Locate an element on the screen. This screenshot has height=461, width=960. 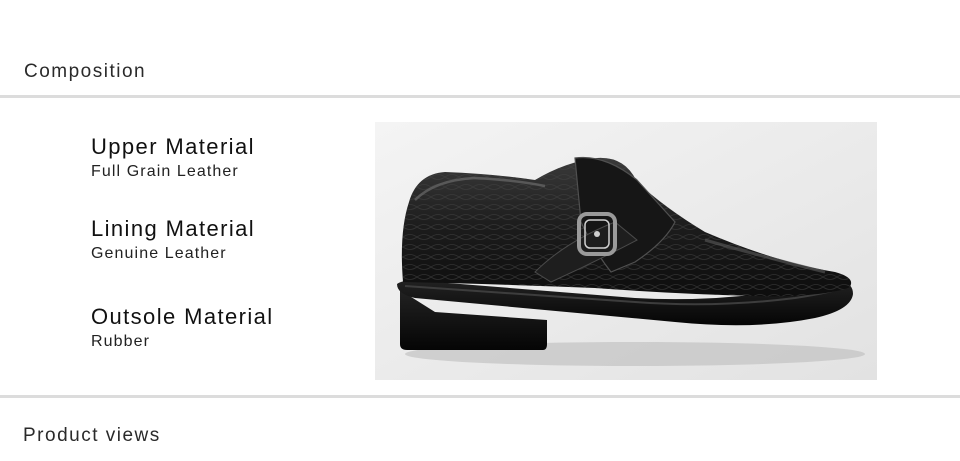
spec-title: Lining Material is located at coordinates (173, 228).